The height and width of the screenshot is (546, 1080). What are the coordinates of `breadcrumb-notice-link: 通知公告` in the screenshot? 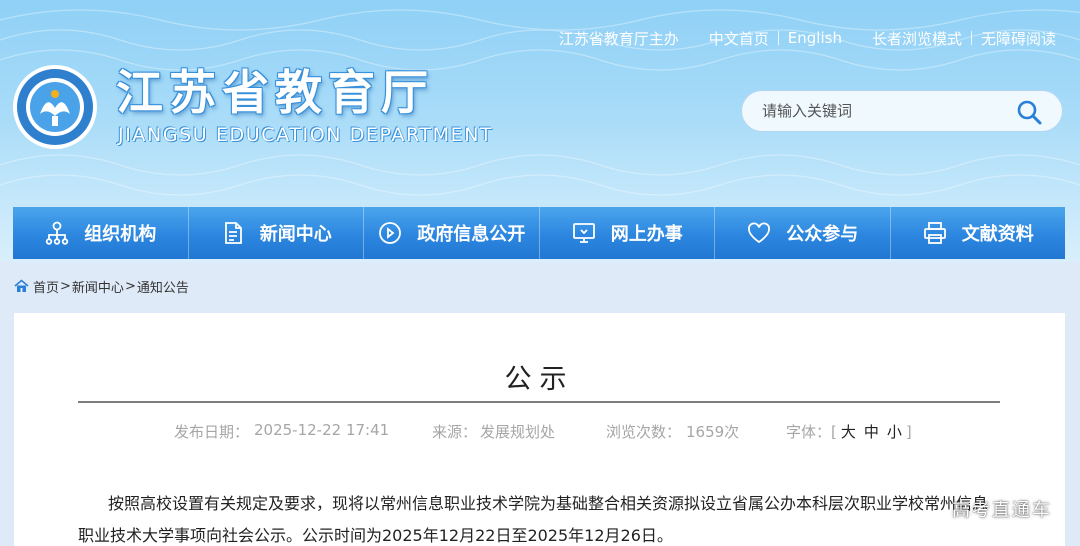 It's located at (163, 286).